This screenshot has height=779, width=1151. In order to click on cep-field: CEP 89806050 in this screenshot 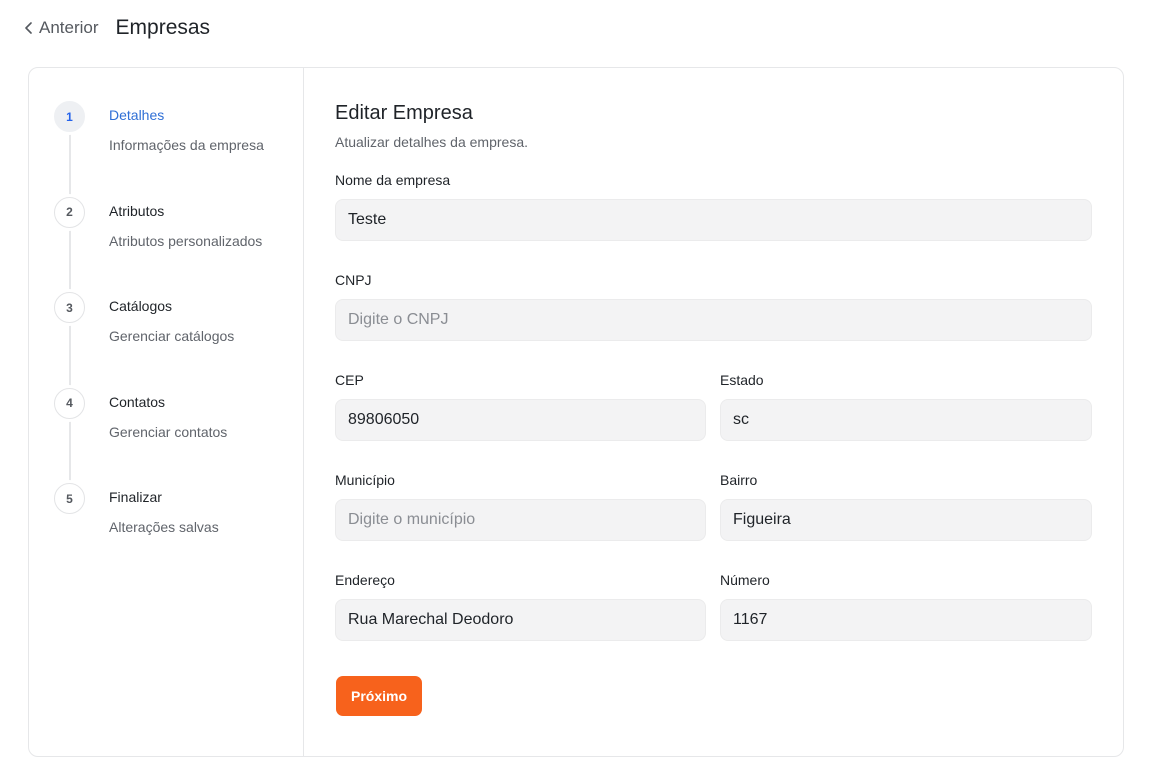, I will do `click(520, 406)`.